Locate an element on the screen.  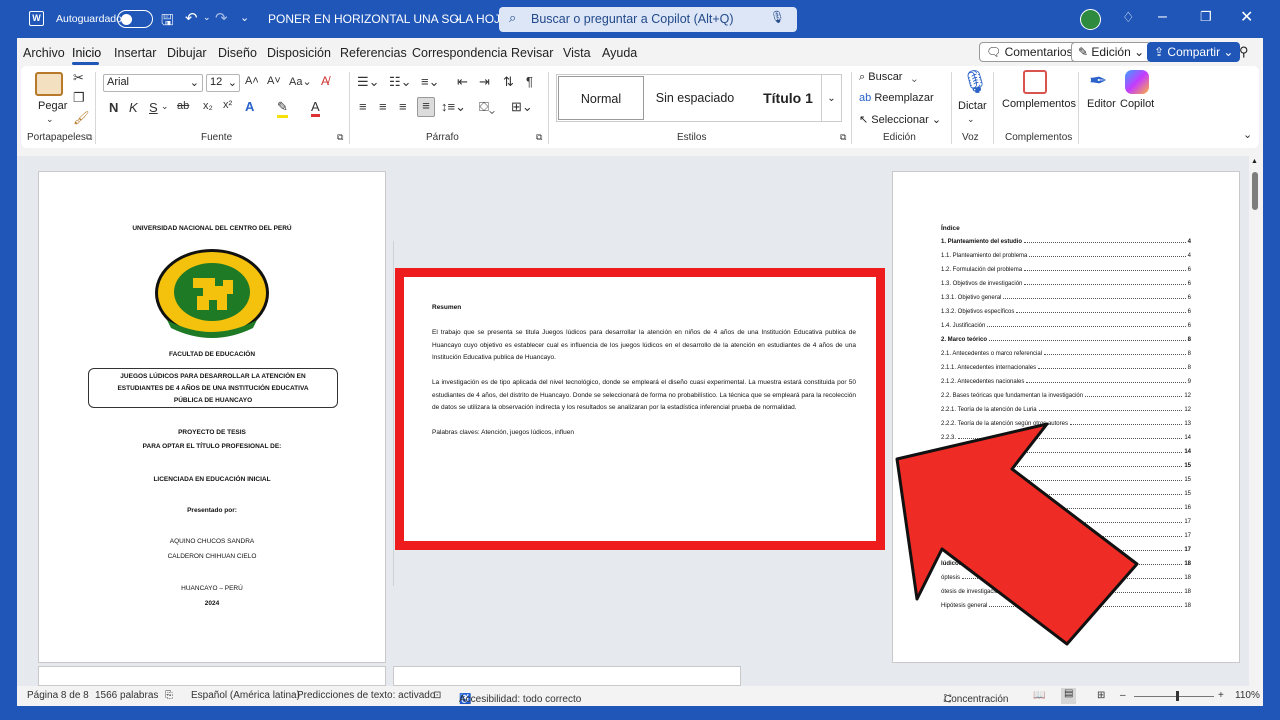
page-count: Página 8 de 8 is located at coordinates (58, 695).